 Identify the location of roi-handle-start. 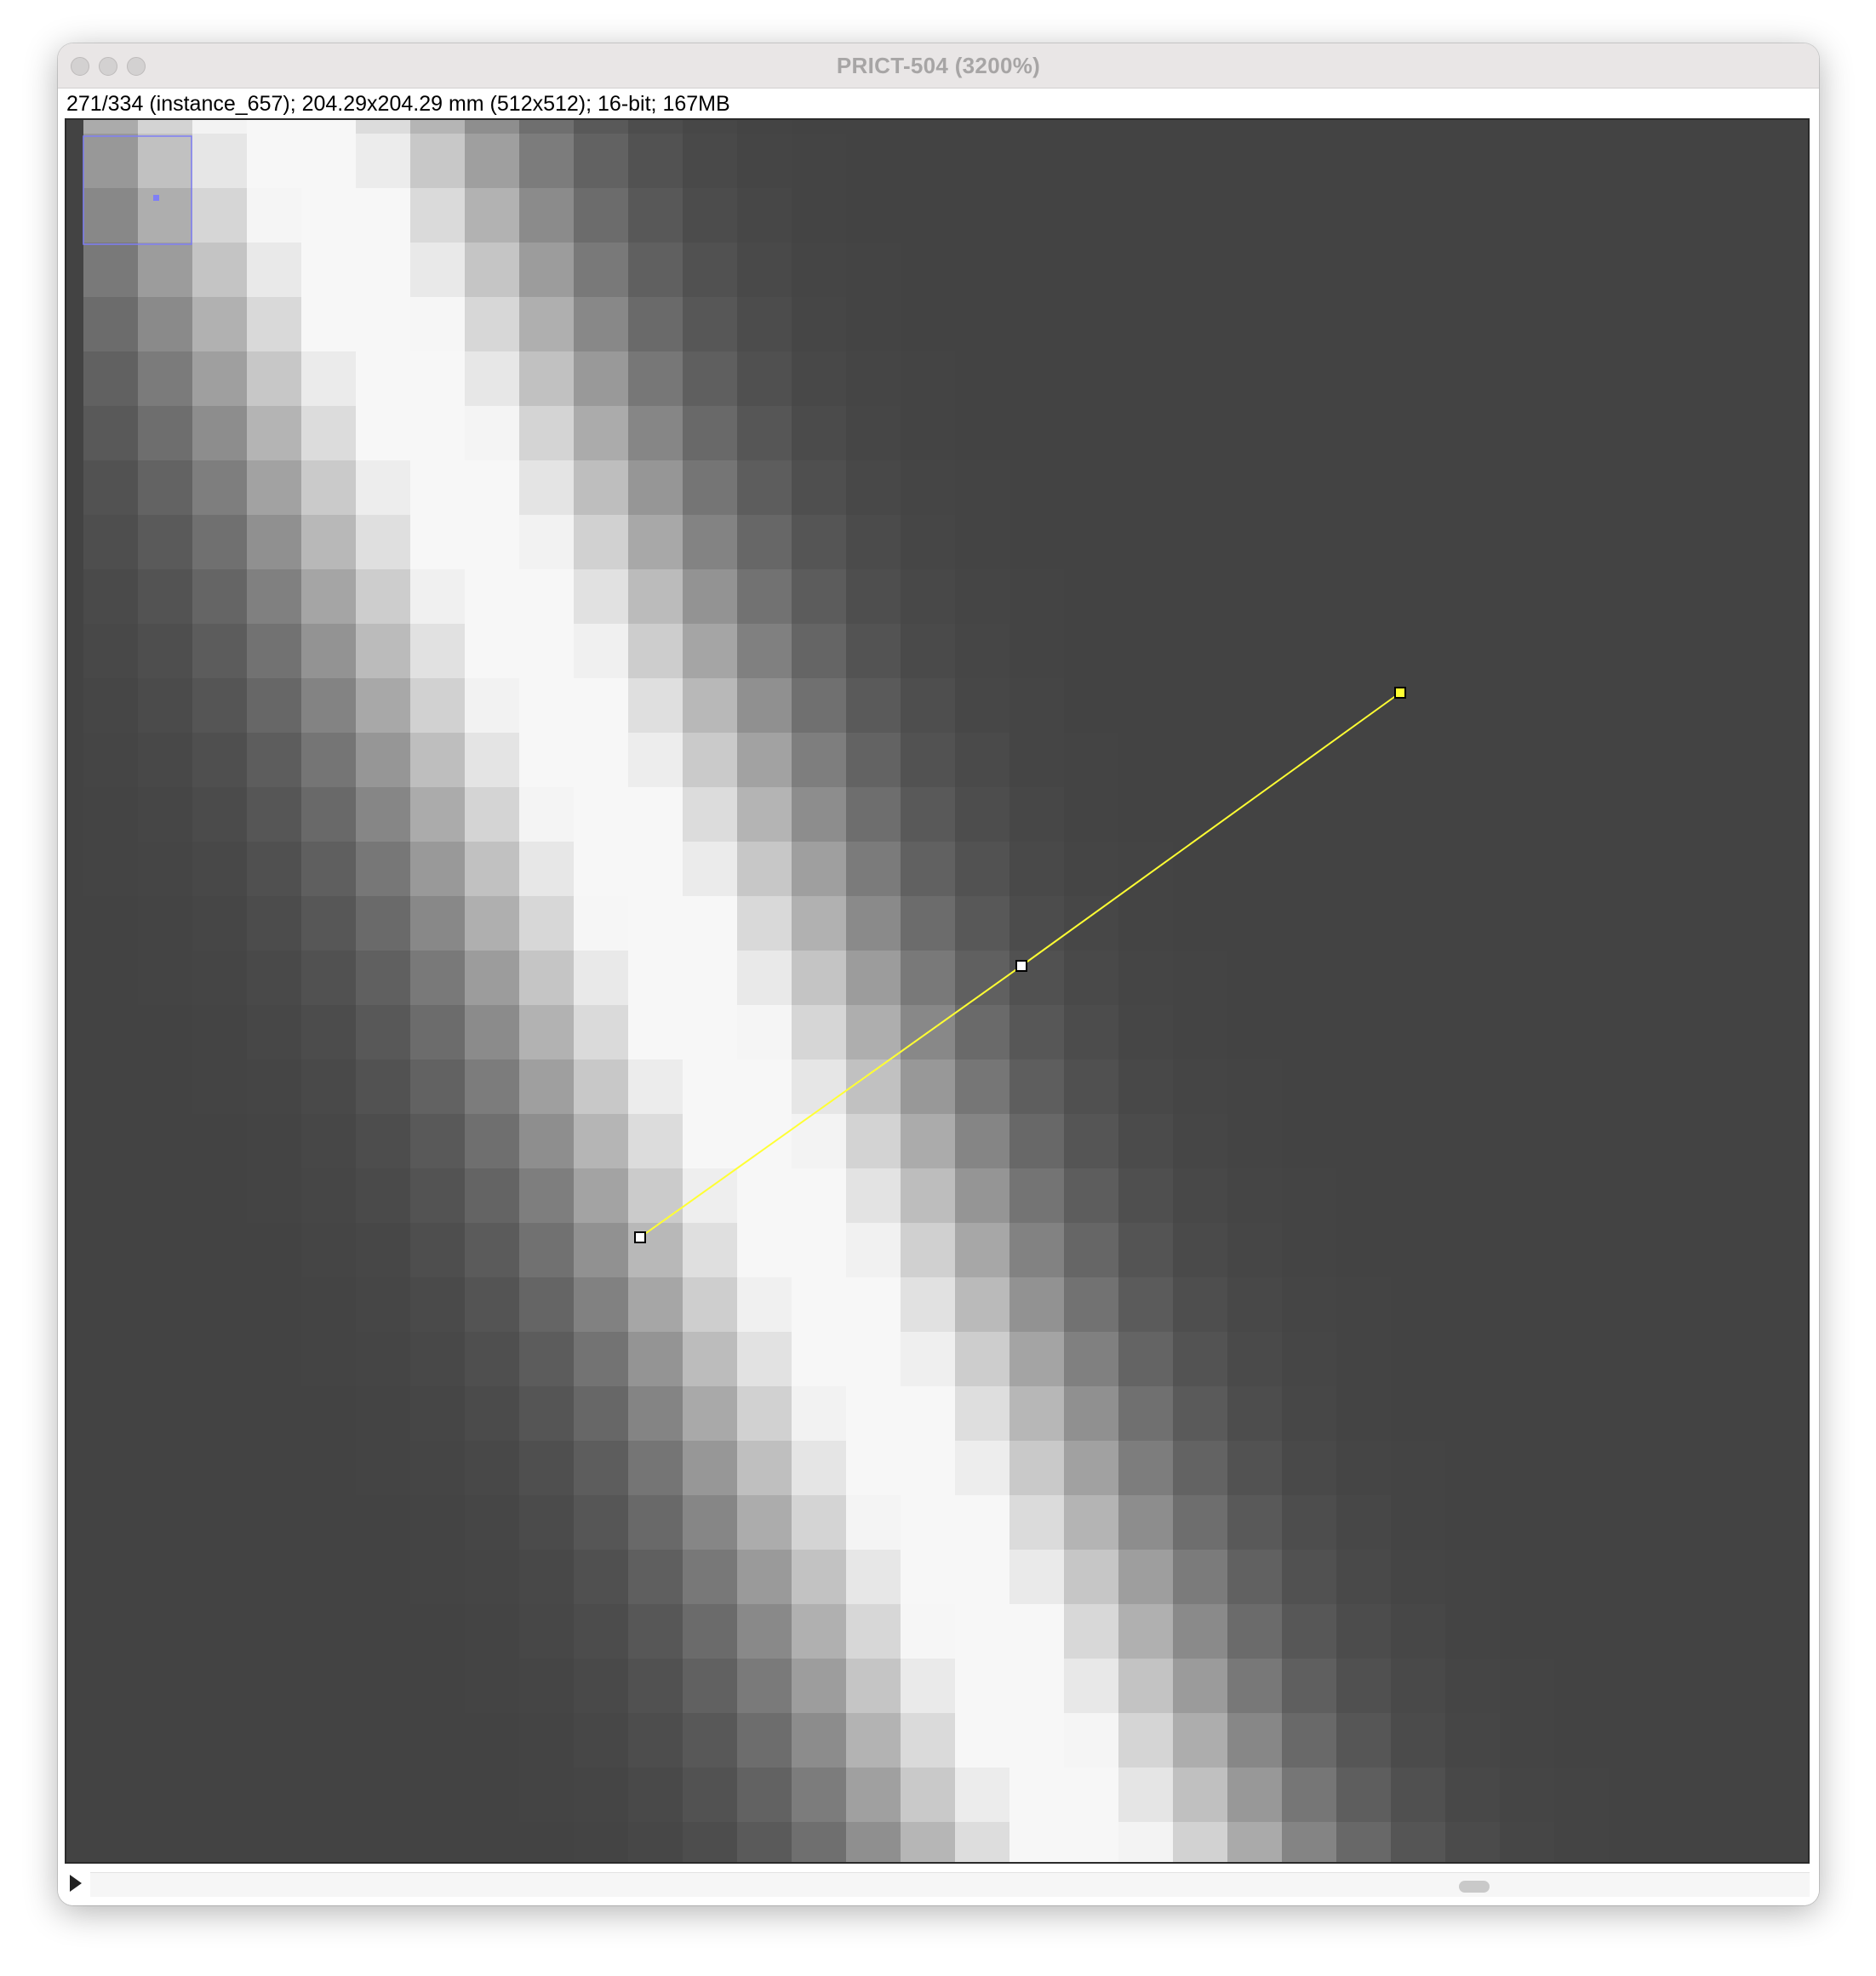
(640, 1237).